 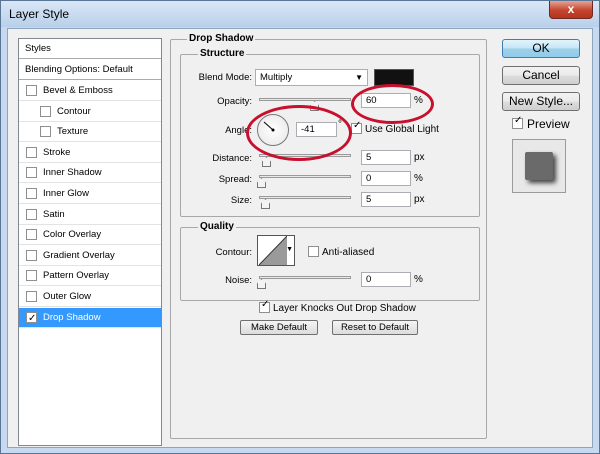 I want to click on noise-field: 0, so click(x=386, y=279).